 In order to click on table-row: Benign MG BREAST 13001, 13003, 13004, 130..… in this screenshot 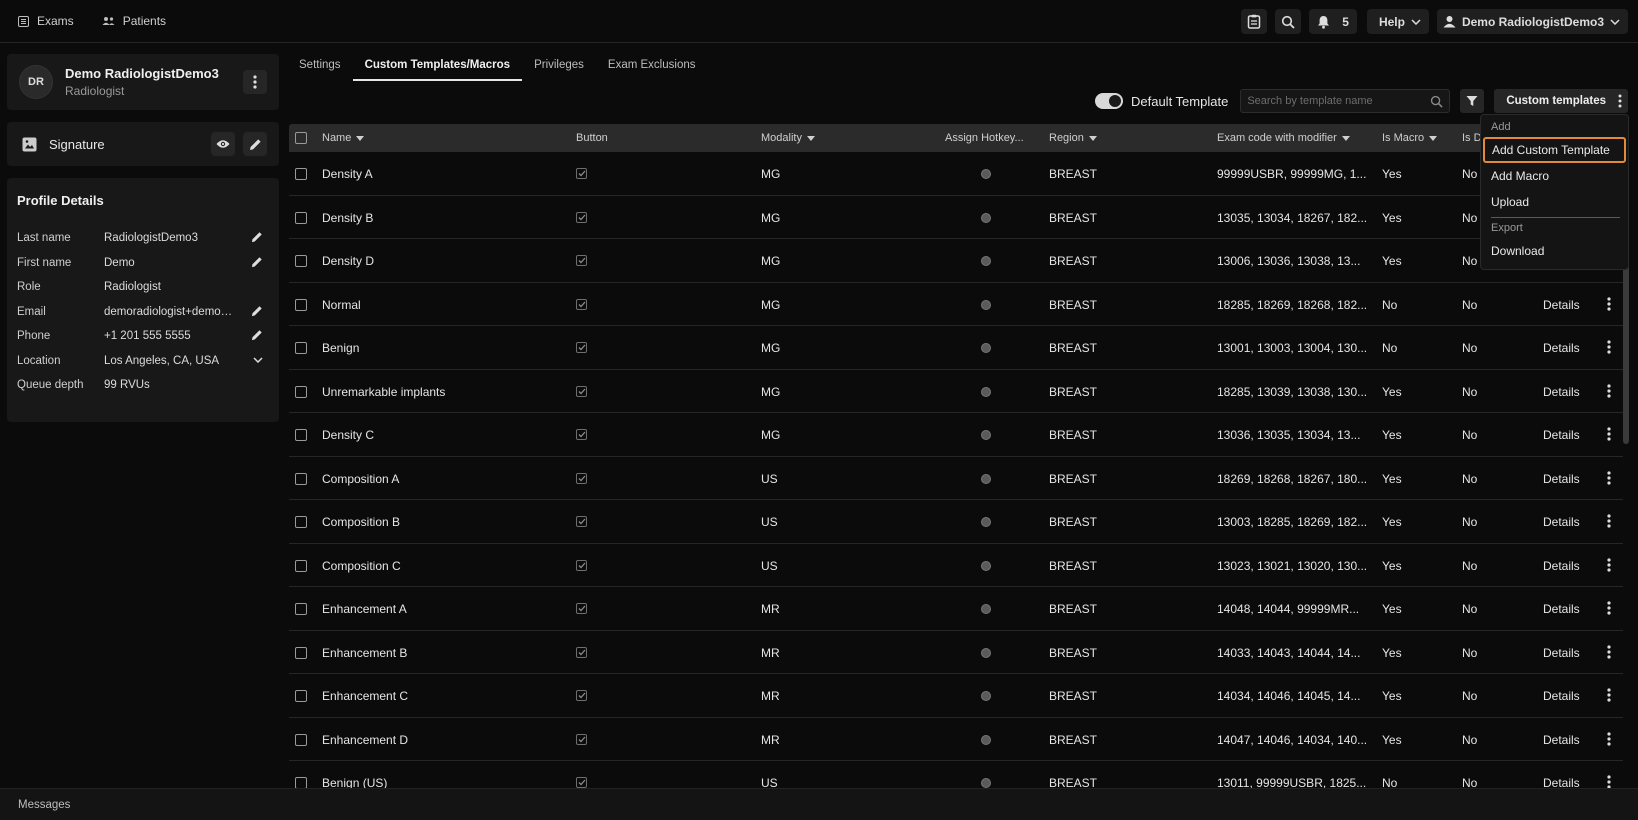, I will do `click(956, 348)`.